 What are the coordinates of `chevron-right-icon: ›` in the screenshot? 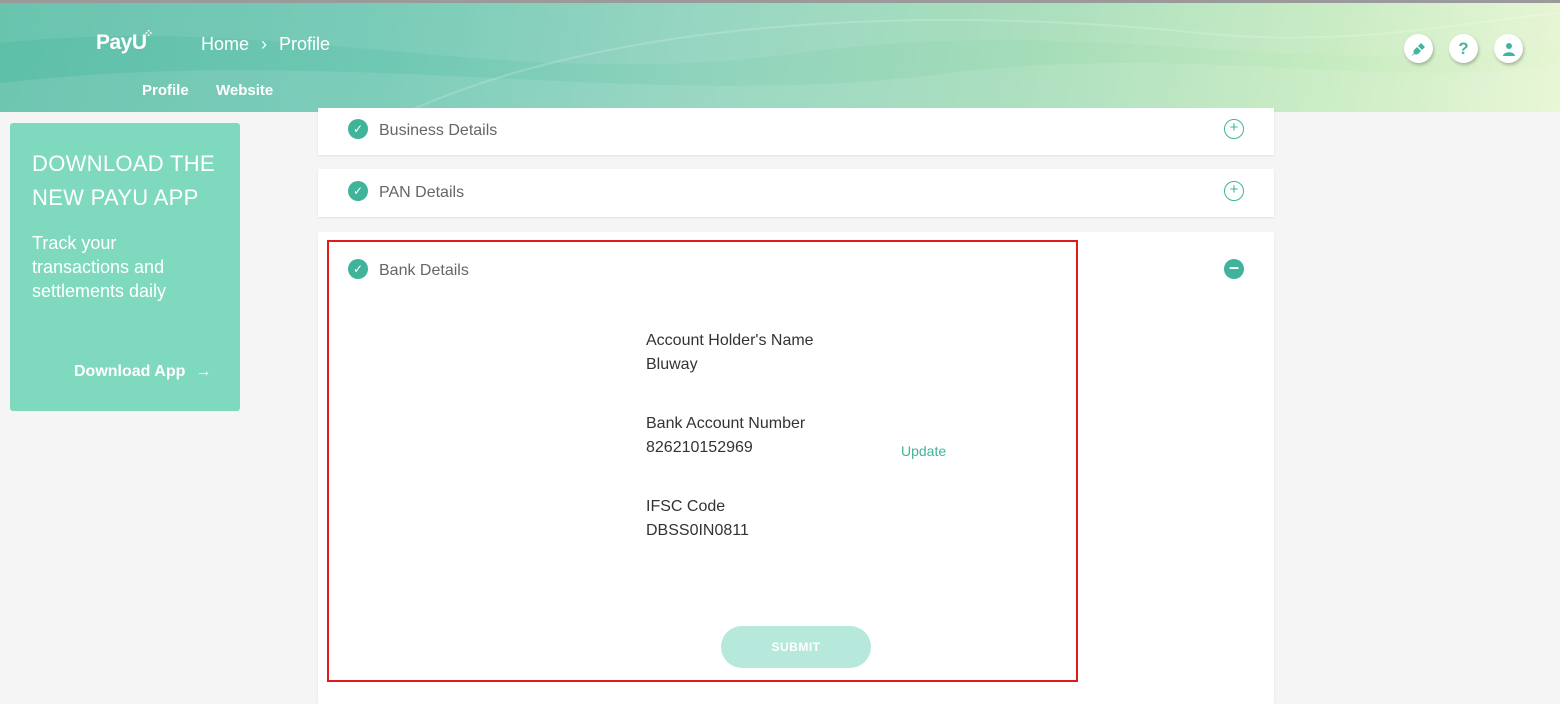 It's located at (264, 44).